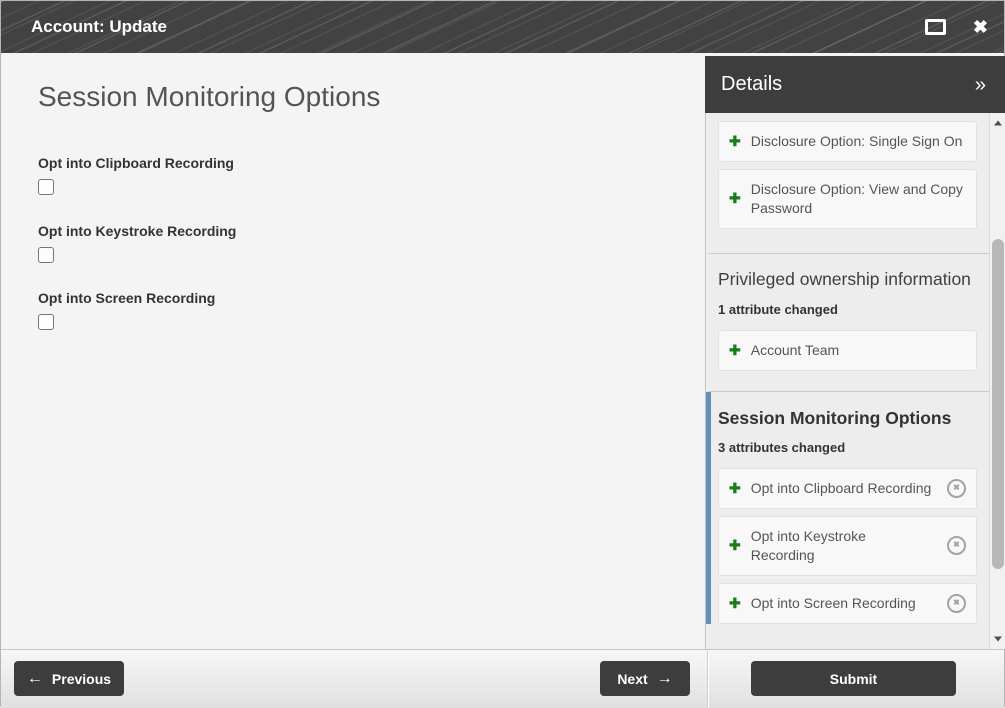 The image size is (1005, 708). Describe the element at coordinates (956, 27) in the screenshot. I see `window-controls: ✖` at that location.